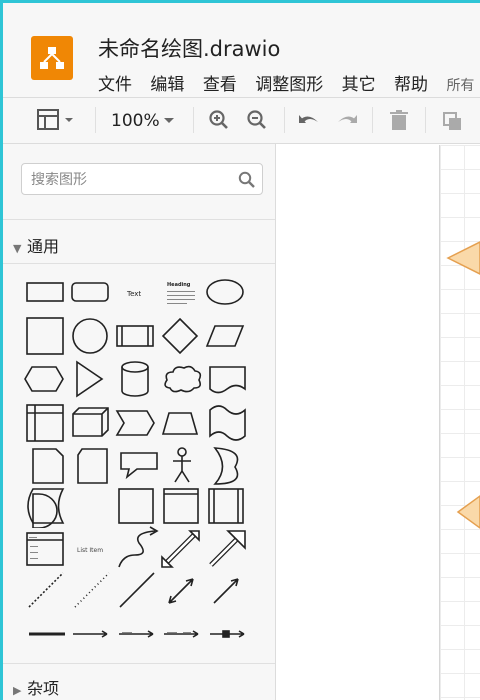 The height and width of the screenshot is (700, 480). I want to click on menu-view: 查看, so click(220, 82).